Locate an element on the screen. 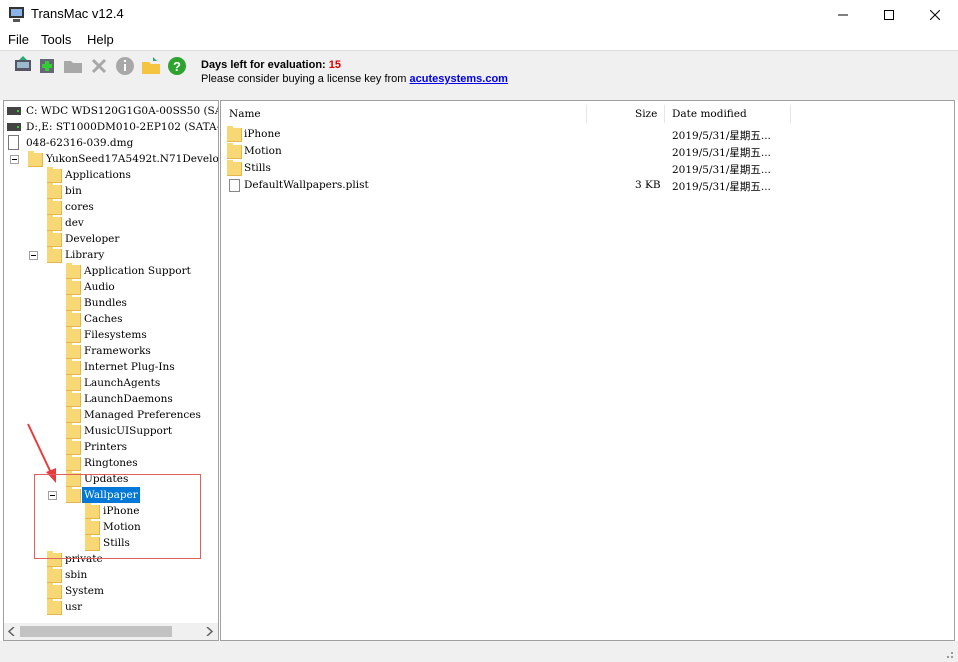 The width and height of the screenshot is (958, 662). license-link: acutesystems.com is located at coordinates (459, 79).